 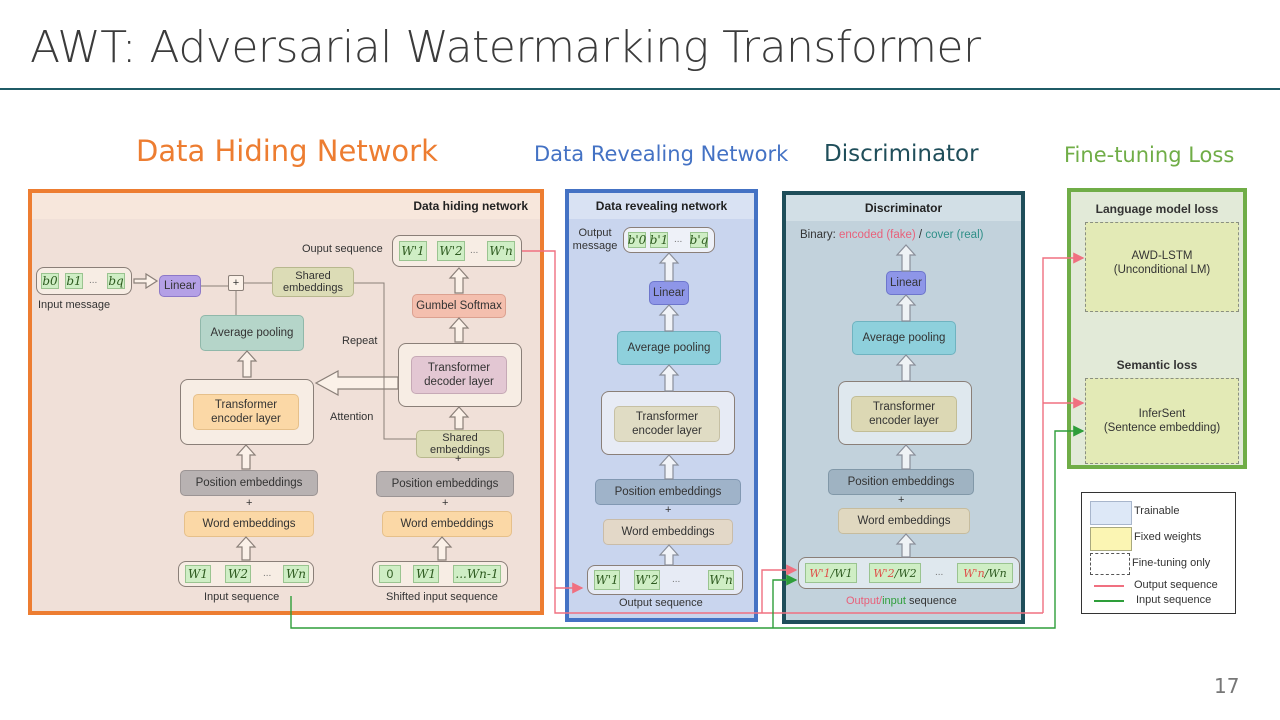 What do you see at coordinates (1111, 539) in the screenshot?
I see `legend-swatch-fixed` at bounding box center [1111, 539].